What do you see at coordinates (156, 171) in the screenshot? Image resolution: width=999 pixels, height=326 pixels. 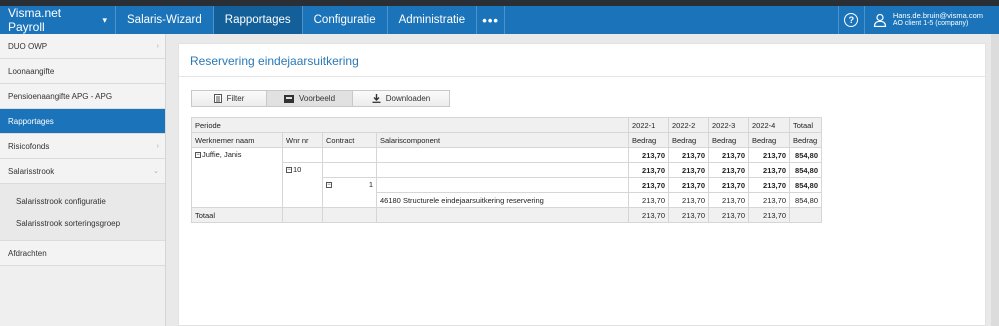 I see `chevron-down-icon: ⌄` at bounding box center [156, 171].